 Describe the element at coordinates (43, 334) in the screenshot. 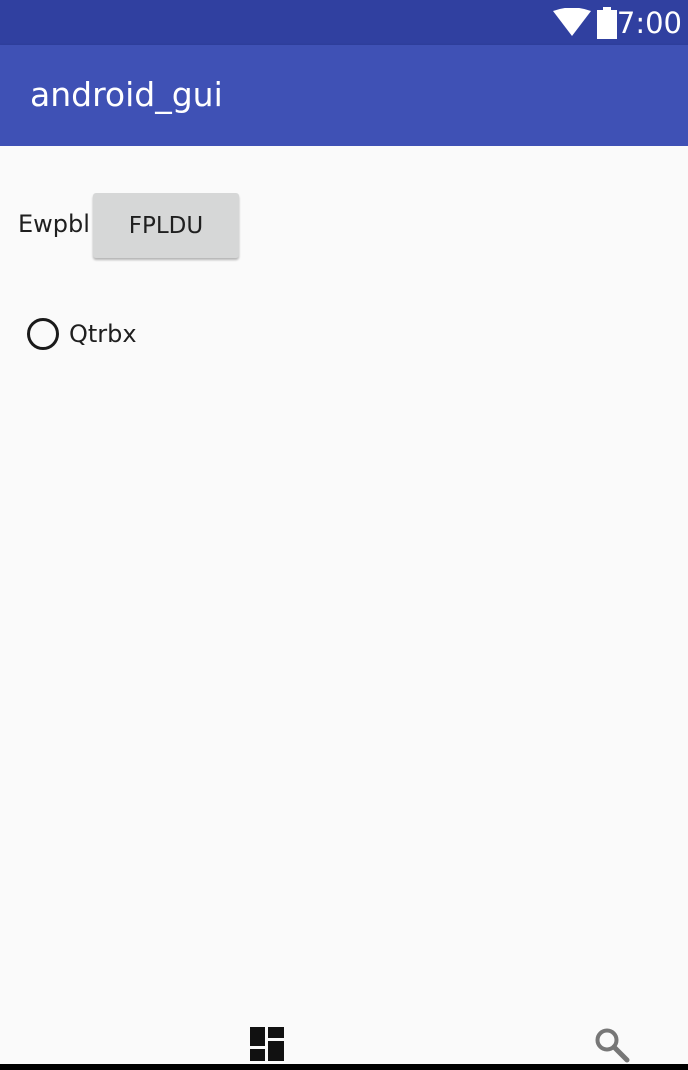

I see `radio-circle-icon` at that location.